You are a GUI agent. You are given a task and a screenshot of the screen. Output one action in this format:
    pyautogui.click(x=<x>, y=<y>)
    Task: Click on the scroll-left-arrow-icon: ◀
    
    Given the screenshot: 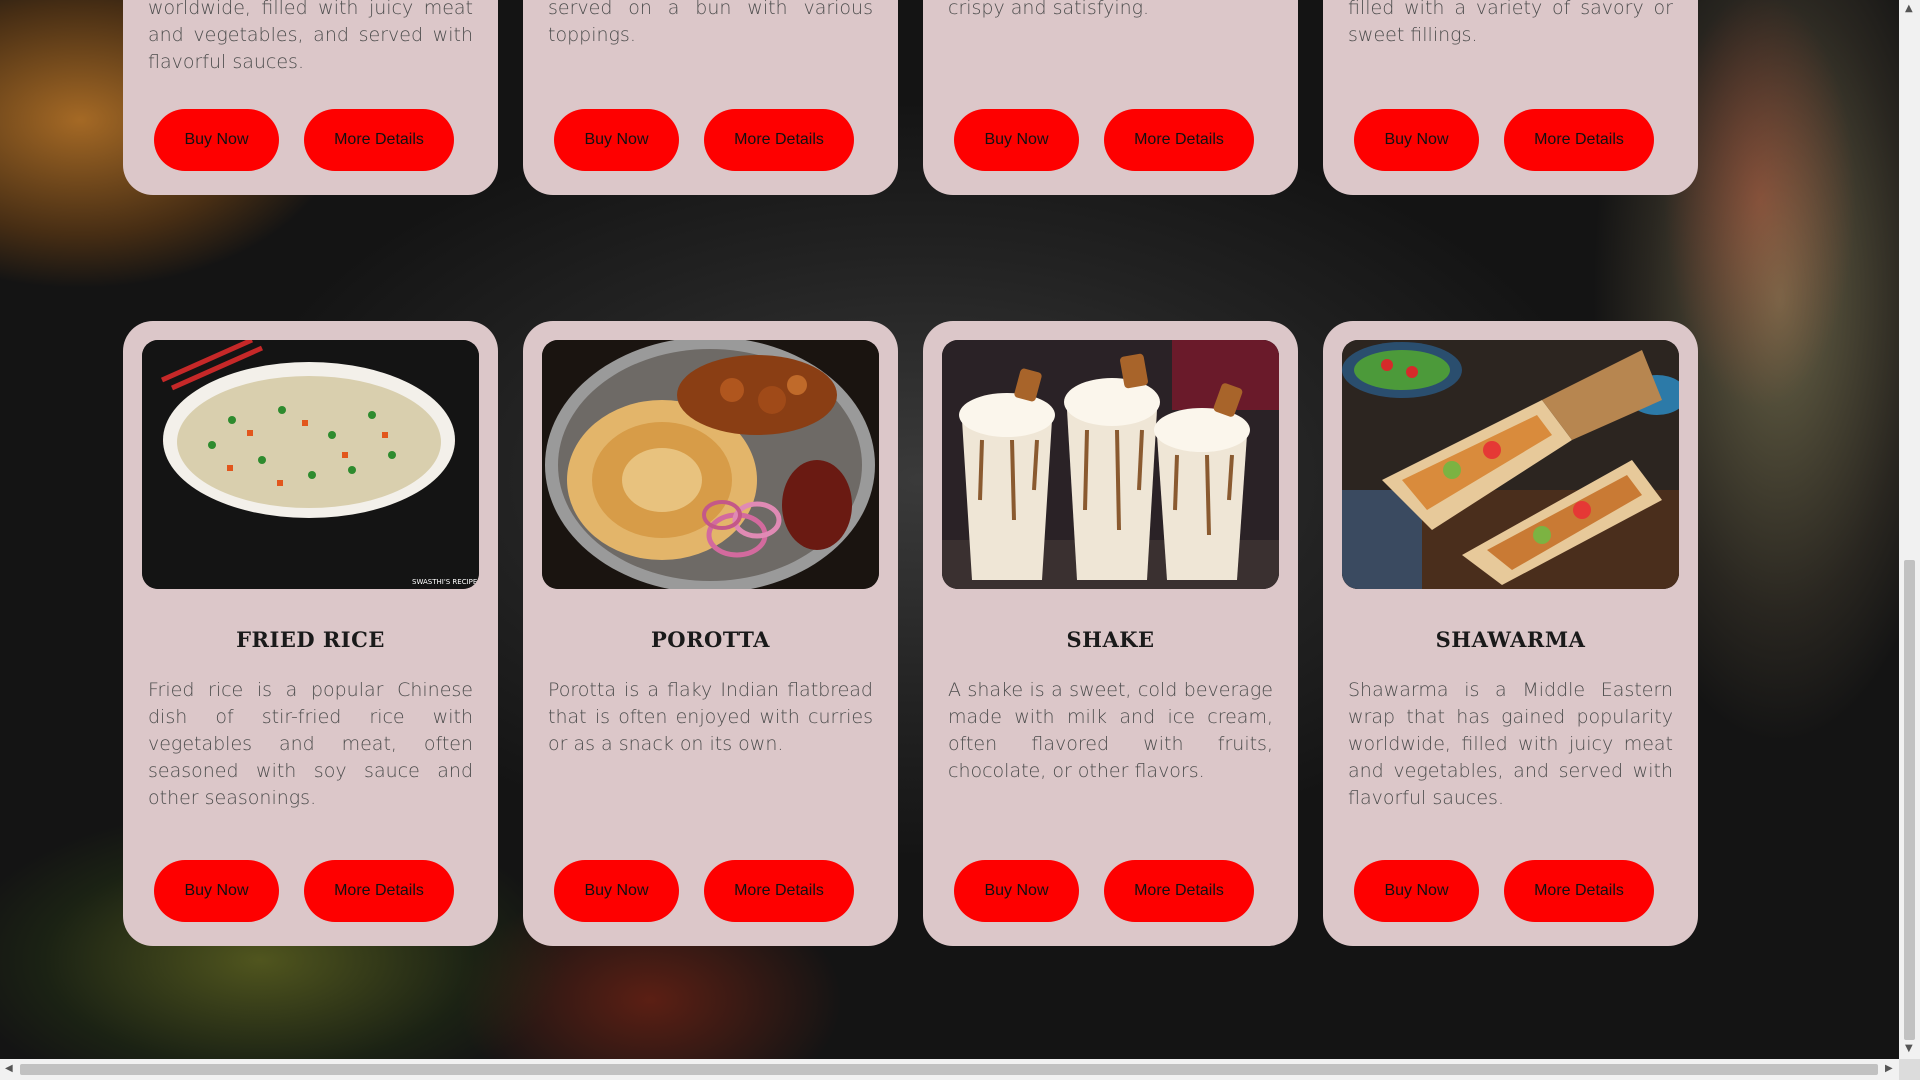 What is the action you would take?
    pyautogui.click(x=9, y=1068)
    